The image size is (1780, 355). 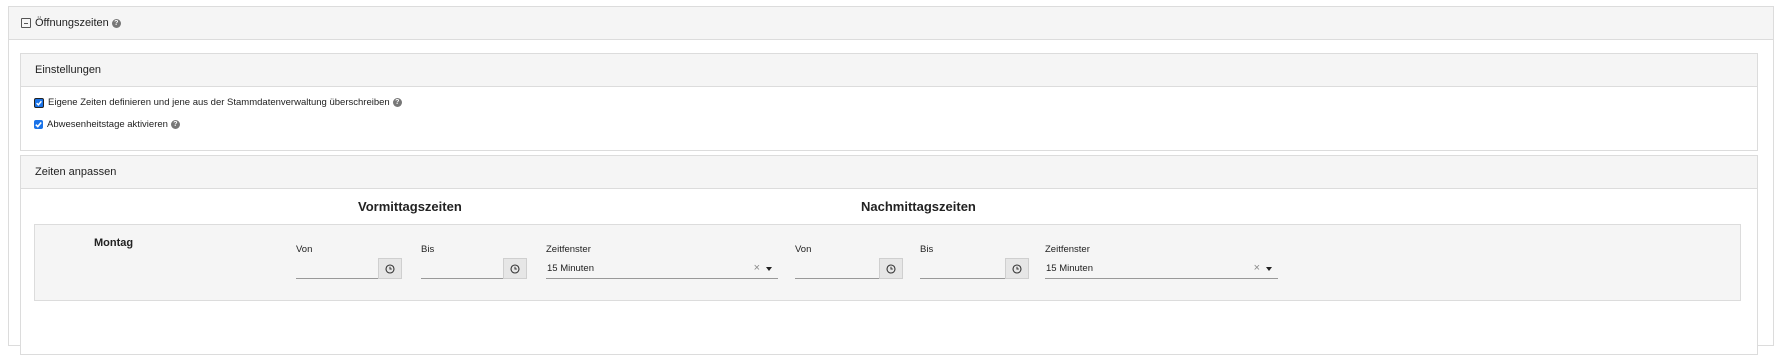 I want to click on option-absence-days: Abwesenheitstage aktivieren ?, so click(x=107, y=124).